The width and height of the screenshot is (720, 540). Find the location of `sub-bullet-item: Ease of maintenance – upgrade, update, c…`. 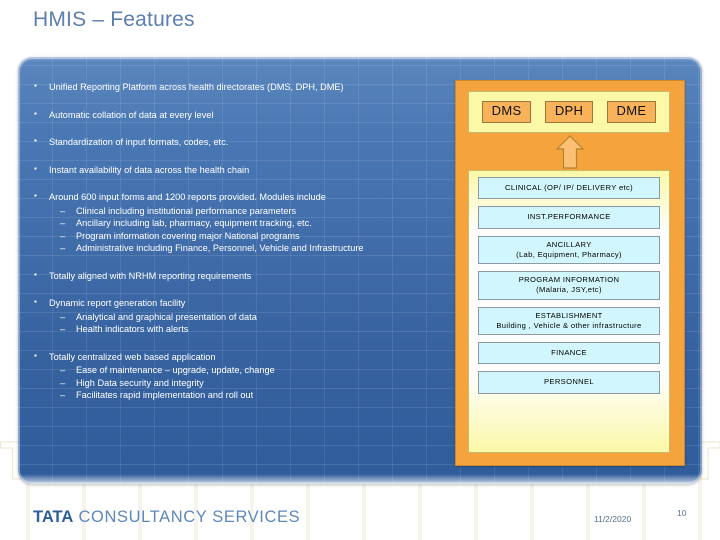

sub-bullet-item: Ease of maintenance – upgrade, update, c… is located at coordinates (242, 371).